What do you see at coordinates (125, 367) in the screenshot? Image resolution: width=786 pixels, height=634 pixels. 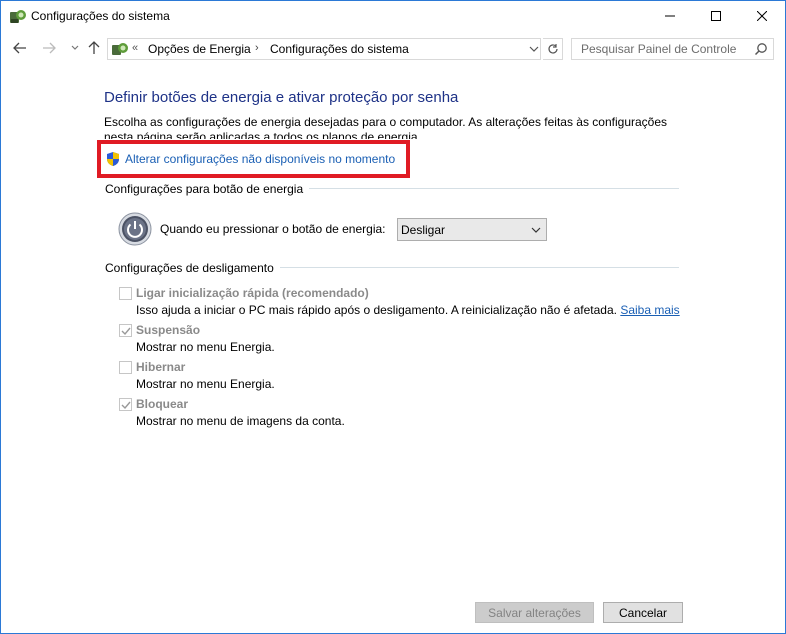 I see `hibernate-checkbox` at bounding box center [125, 367].